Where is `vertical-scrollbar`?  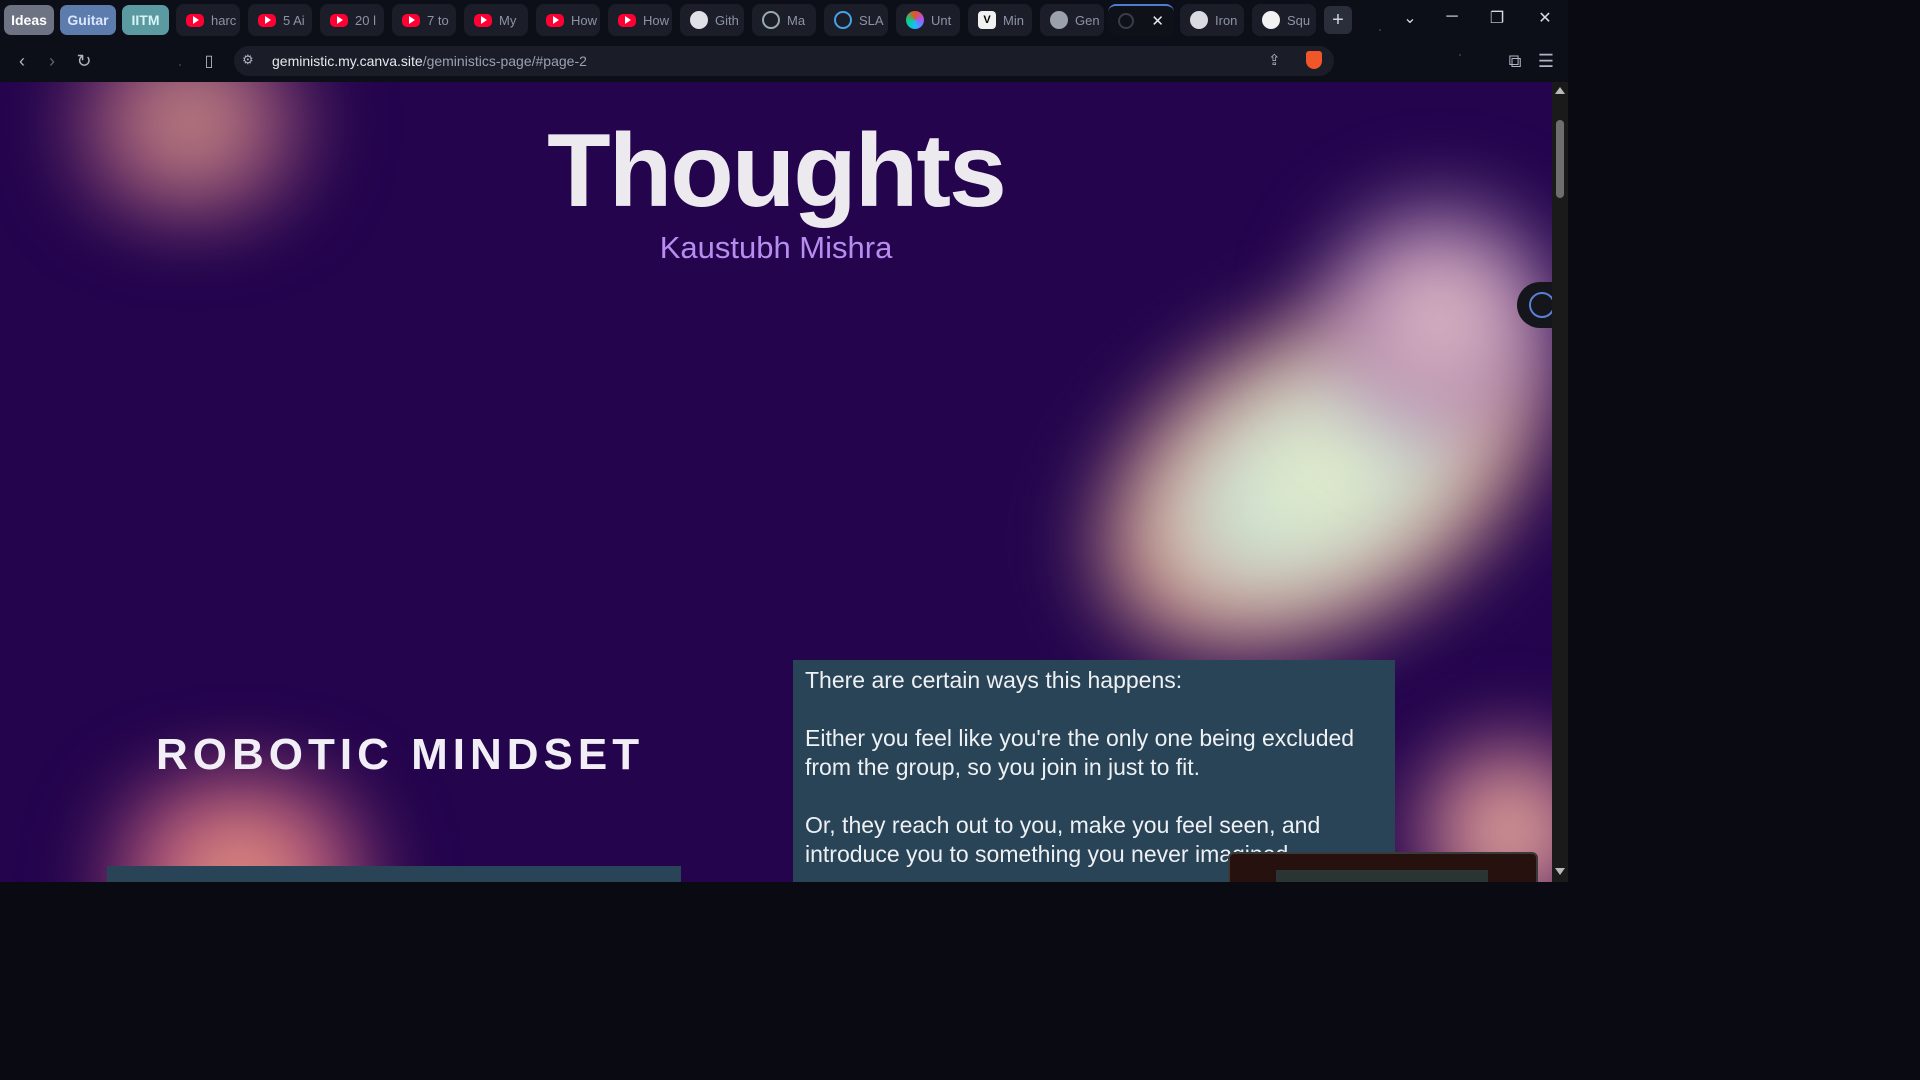 vertical-scrollbar is located at coordinates (1560, 482).